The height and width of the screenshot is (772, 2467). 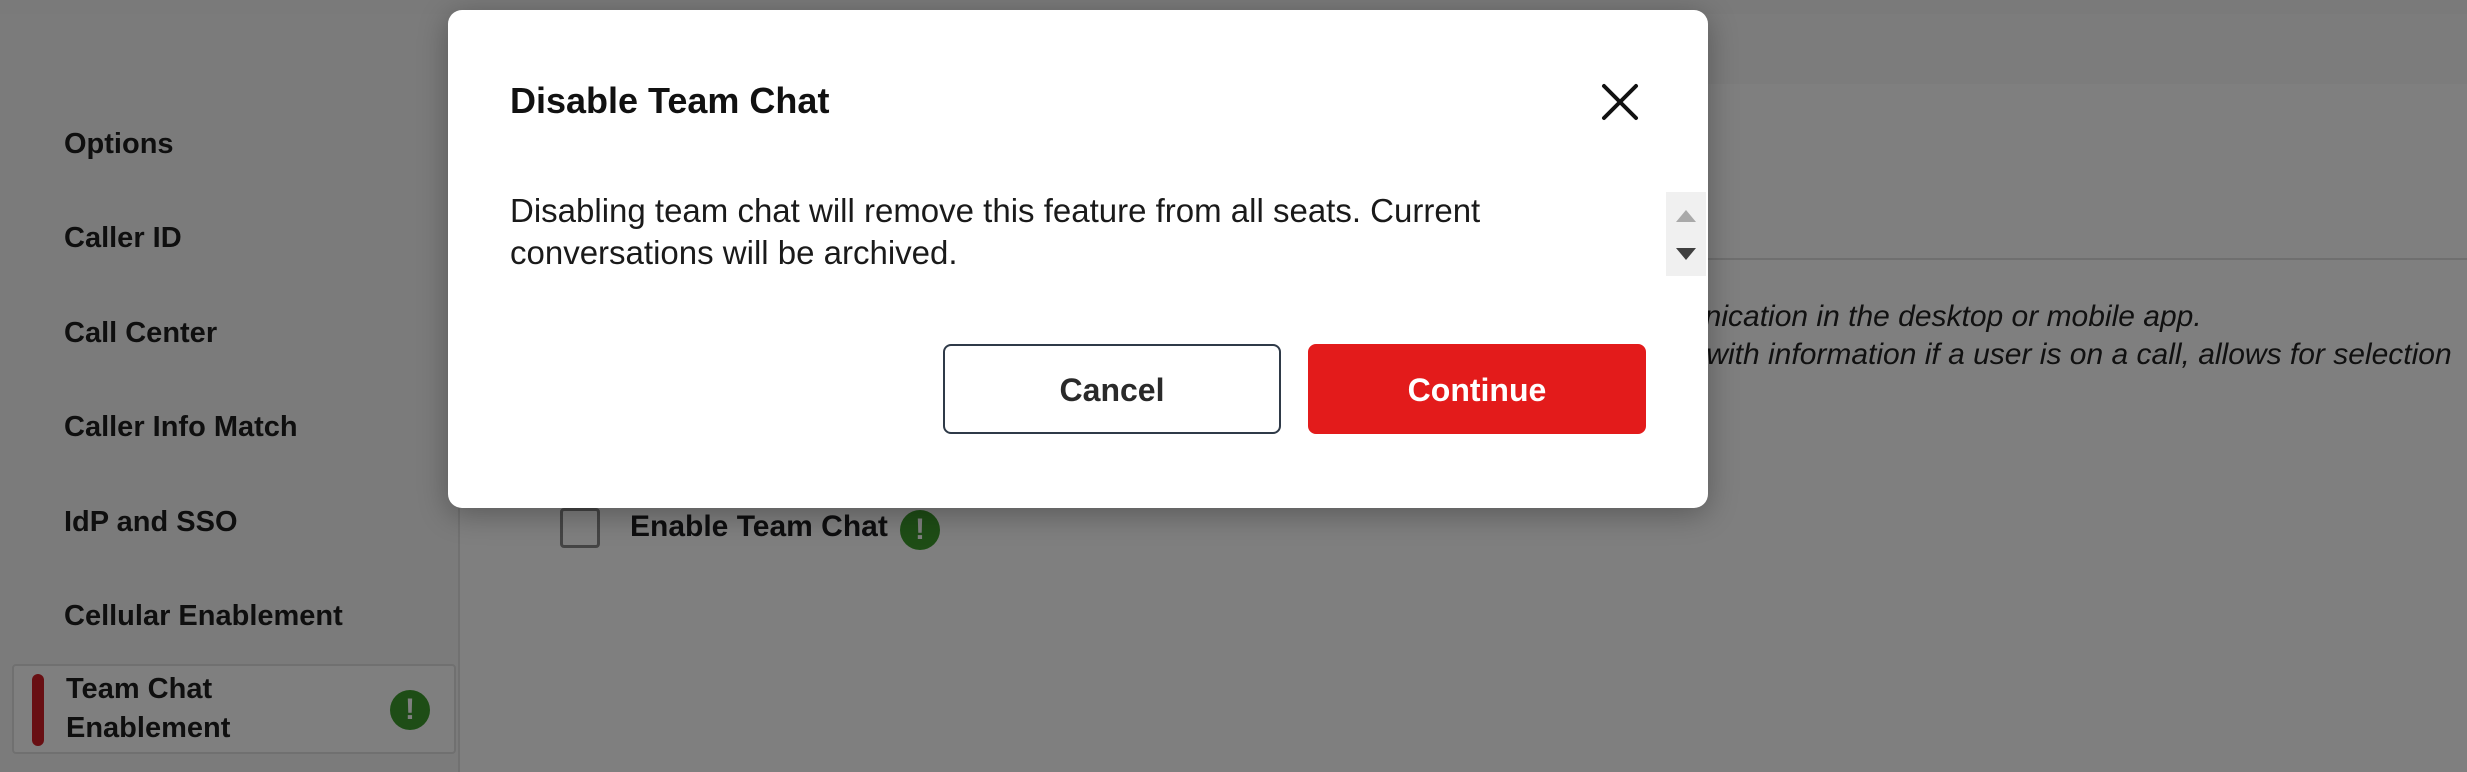 What do you see at coordinates (1112, 389) in the screenshot?
I see `cancel-button: Cancel` at bounding box center [1112, 389].